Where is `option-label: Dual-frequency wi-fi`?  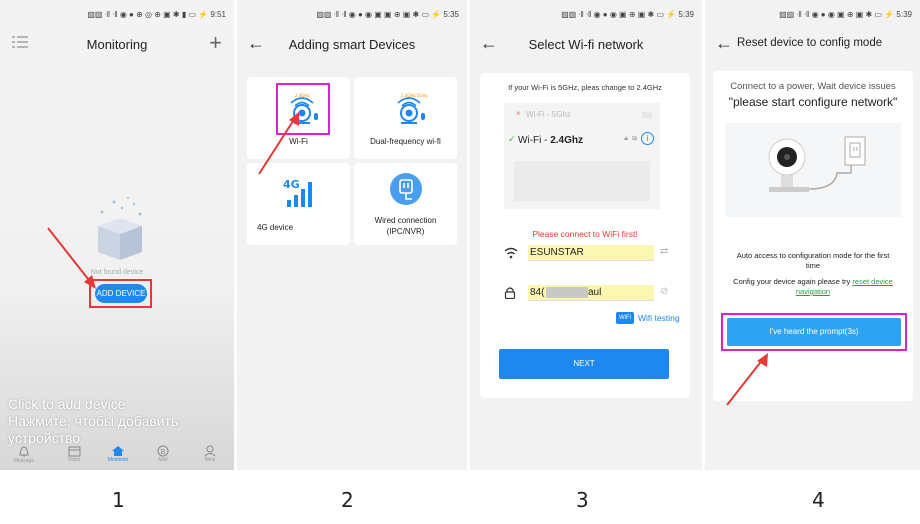 option-label: Dual-frequency wi-fi is located at coordinates (405, 141).